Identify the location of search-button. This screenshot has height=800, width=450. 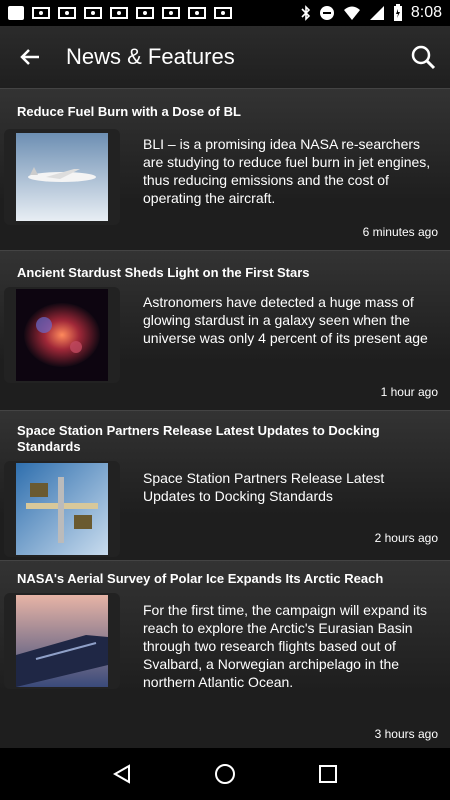
(423, 57).